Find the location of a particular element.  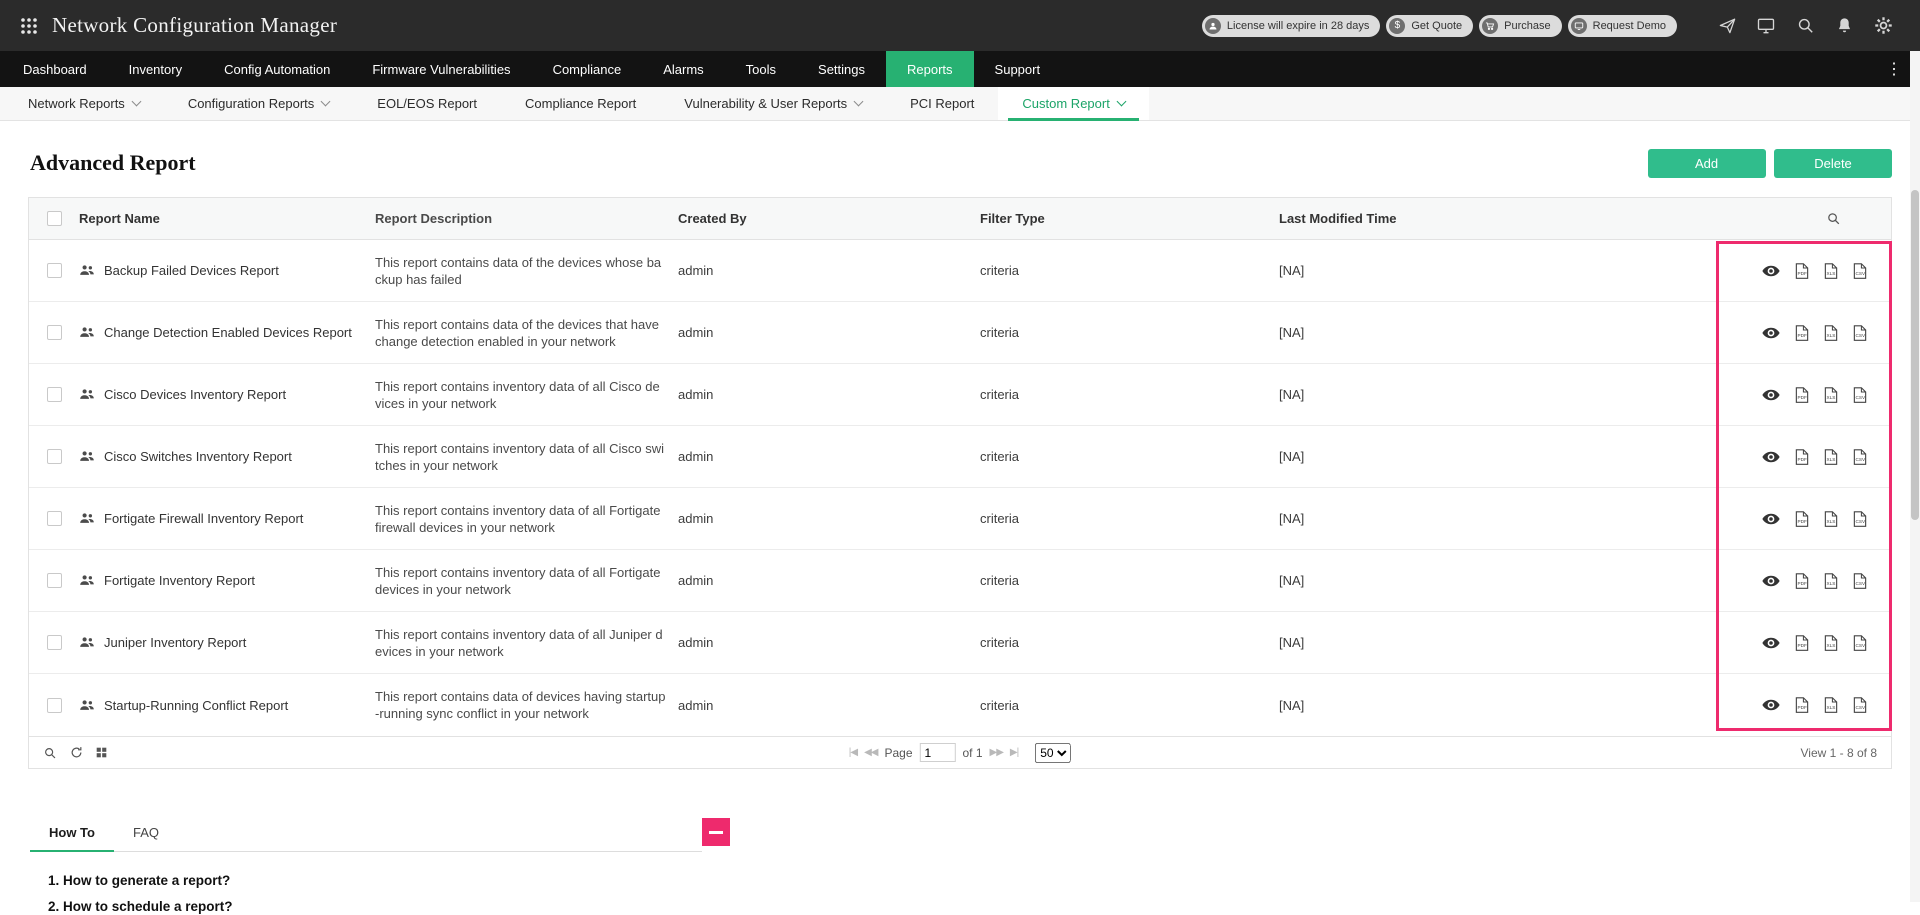

apps-grid-icon is located at coordinates (29, 26).